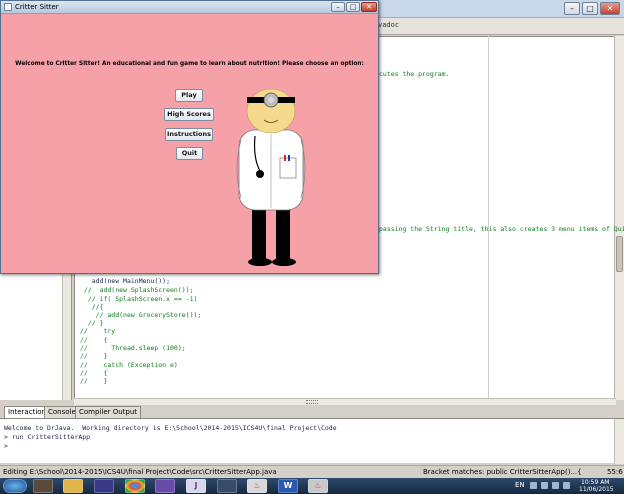  I want to click on quit-button: Quit, so click(189, 153).